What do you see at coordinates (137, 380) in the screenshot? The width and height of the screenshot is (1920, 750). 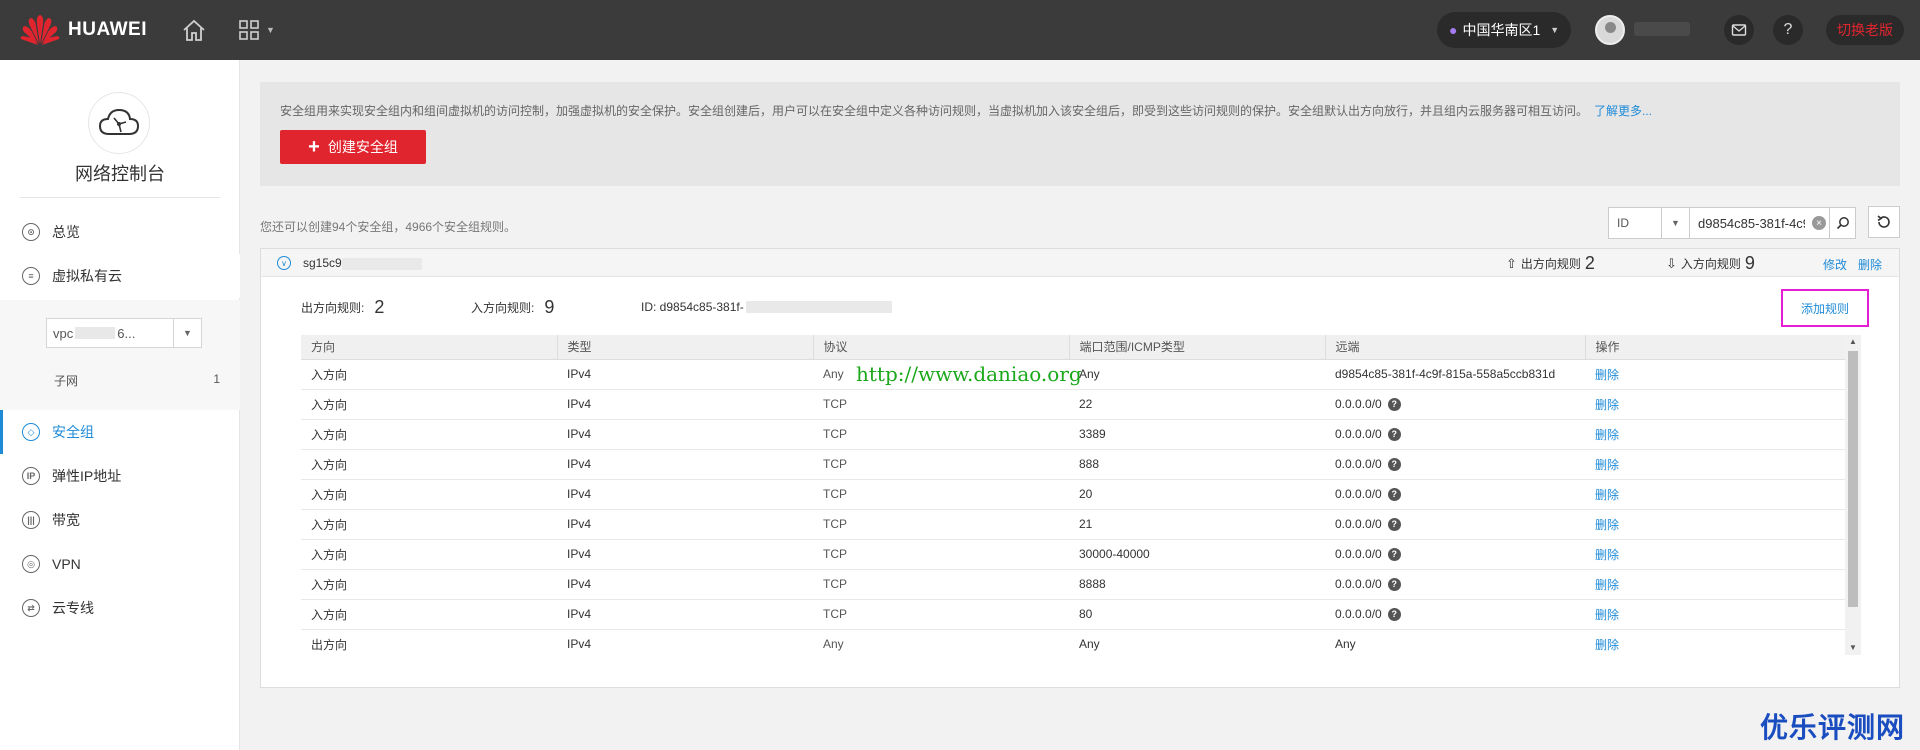 I see `sidebar-item-subnet: 子网 1` at bounding box center [137, 380].